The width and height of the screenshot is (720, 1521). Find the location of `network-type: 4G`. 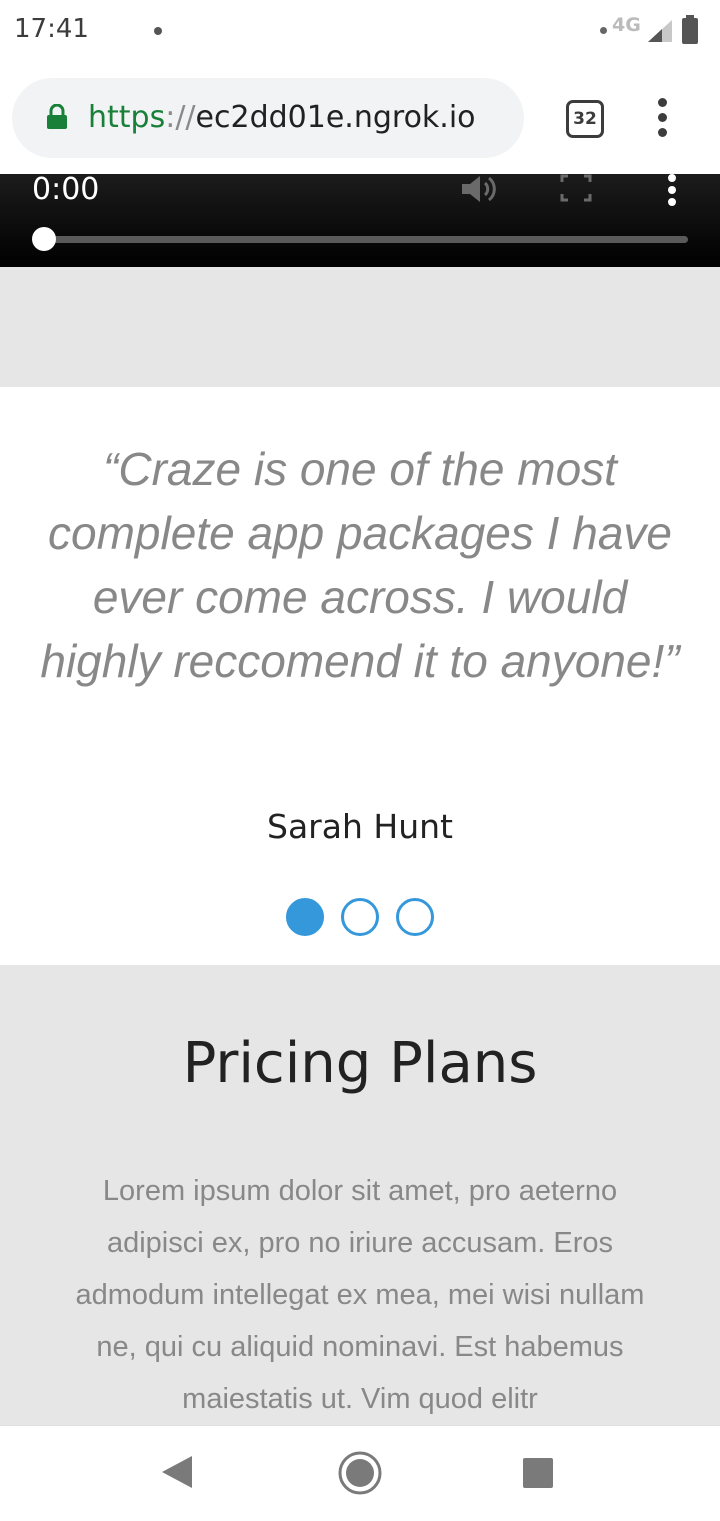

network-type: 4G is located at coordinates (626, 25).